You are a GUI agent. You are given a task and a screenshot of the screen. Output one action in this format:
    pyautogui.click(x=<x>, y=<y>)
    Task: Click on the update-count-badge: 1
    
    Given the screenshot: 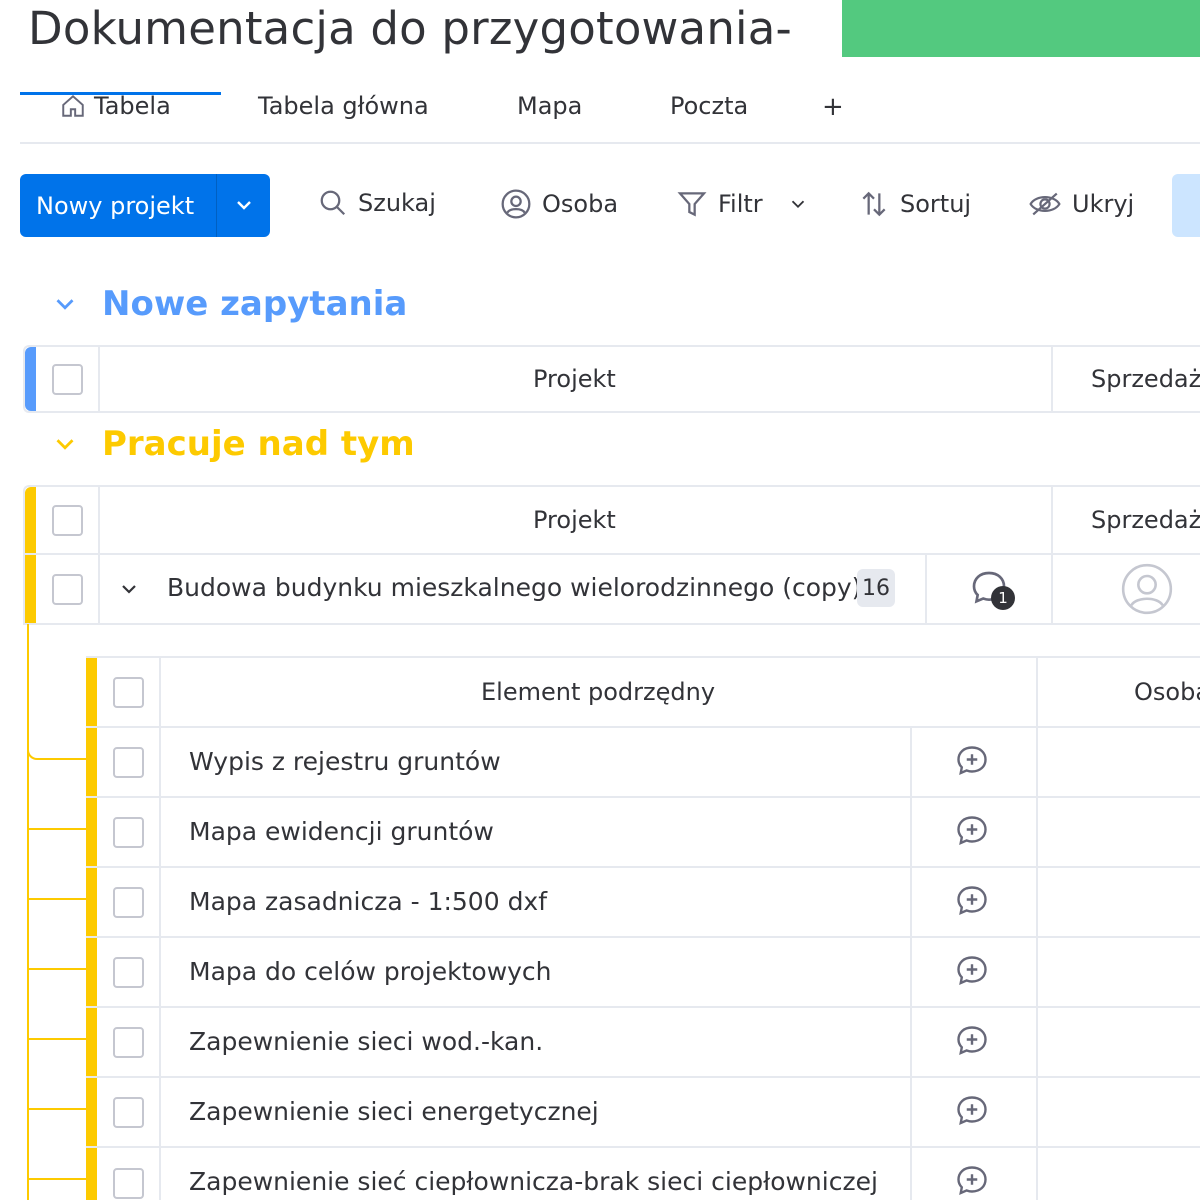 What is the action you would take?
    pyautogui.click(x=1003, y=598)
    